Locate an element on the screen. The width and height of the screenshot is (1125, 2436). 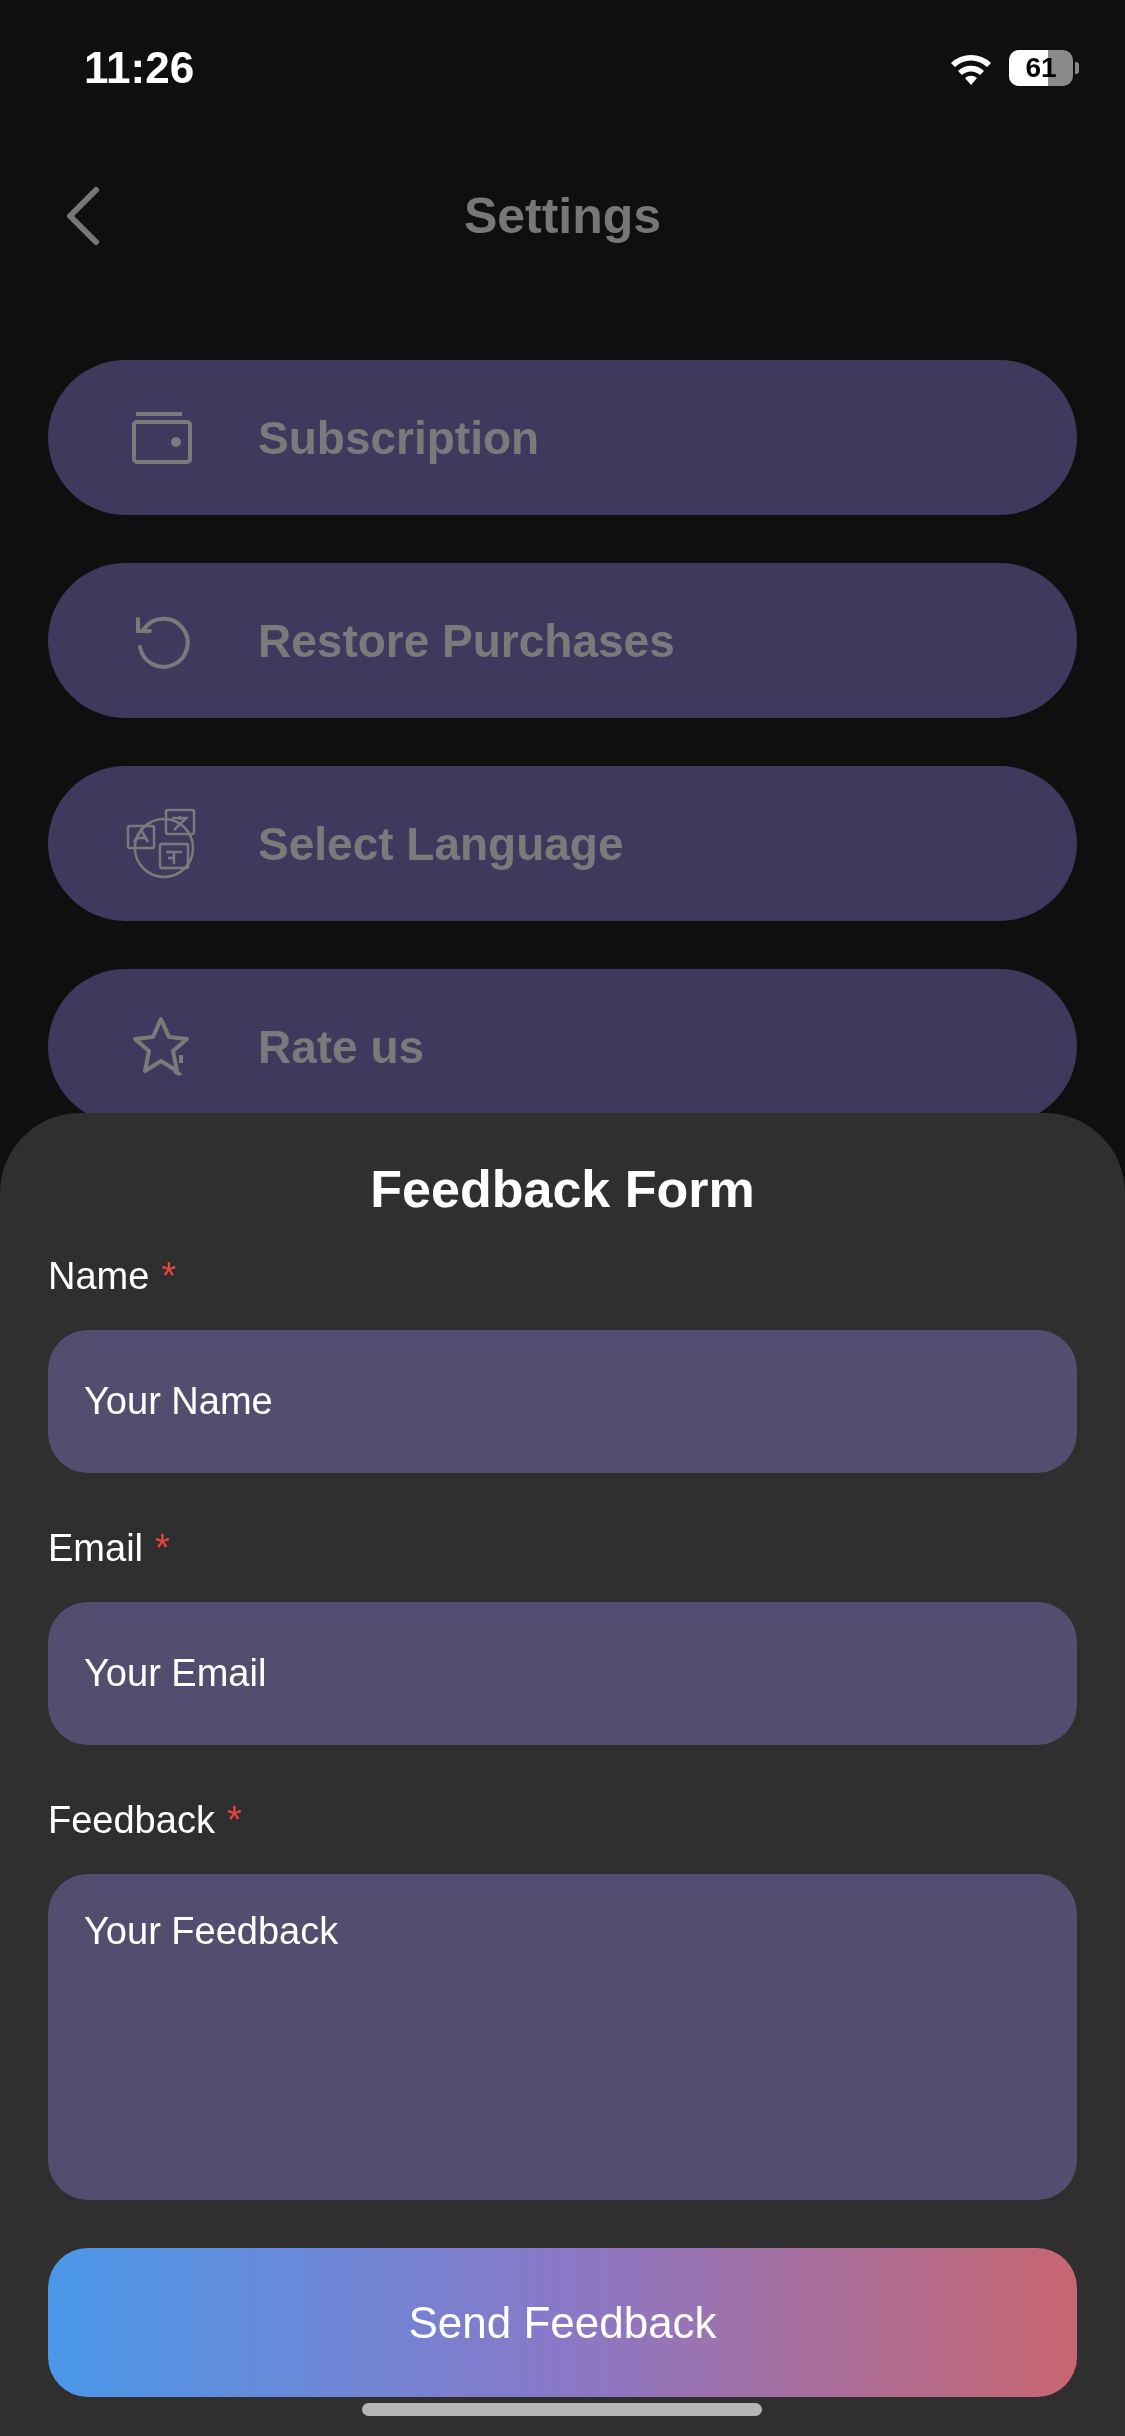
menu-item-label: Rate us is located at coordinates (341, 1046).